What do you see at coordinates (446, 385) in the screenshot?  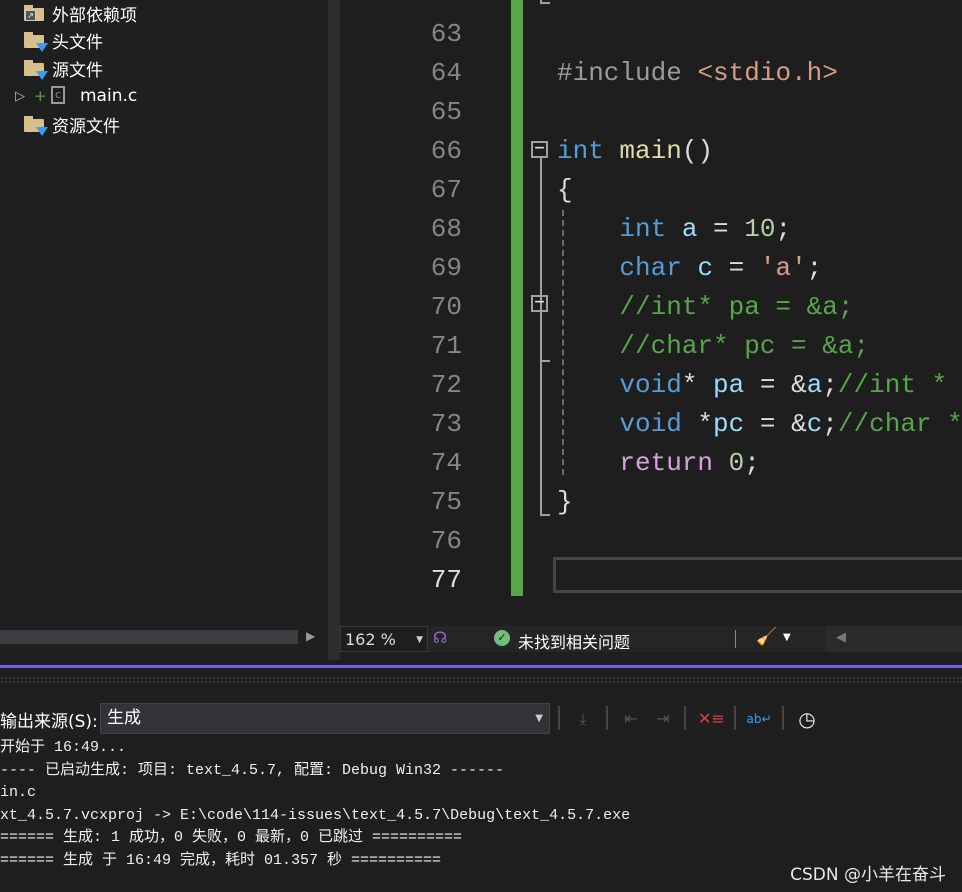 I see `line-number: 72` at bounding box center [446, 385].